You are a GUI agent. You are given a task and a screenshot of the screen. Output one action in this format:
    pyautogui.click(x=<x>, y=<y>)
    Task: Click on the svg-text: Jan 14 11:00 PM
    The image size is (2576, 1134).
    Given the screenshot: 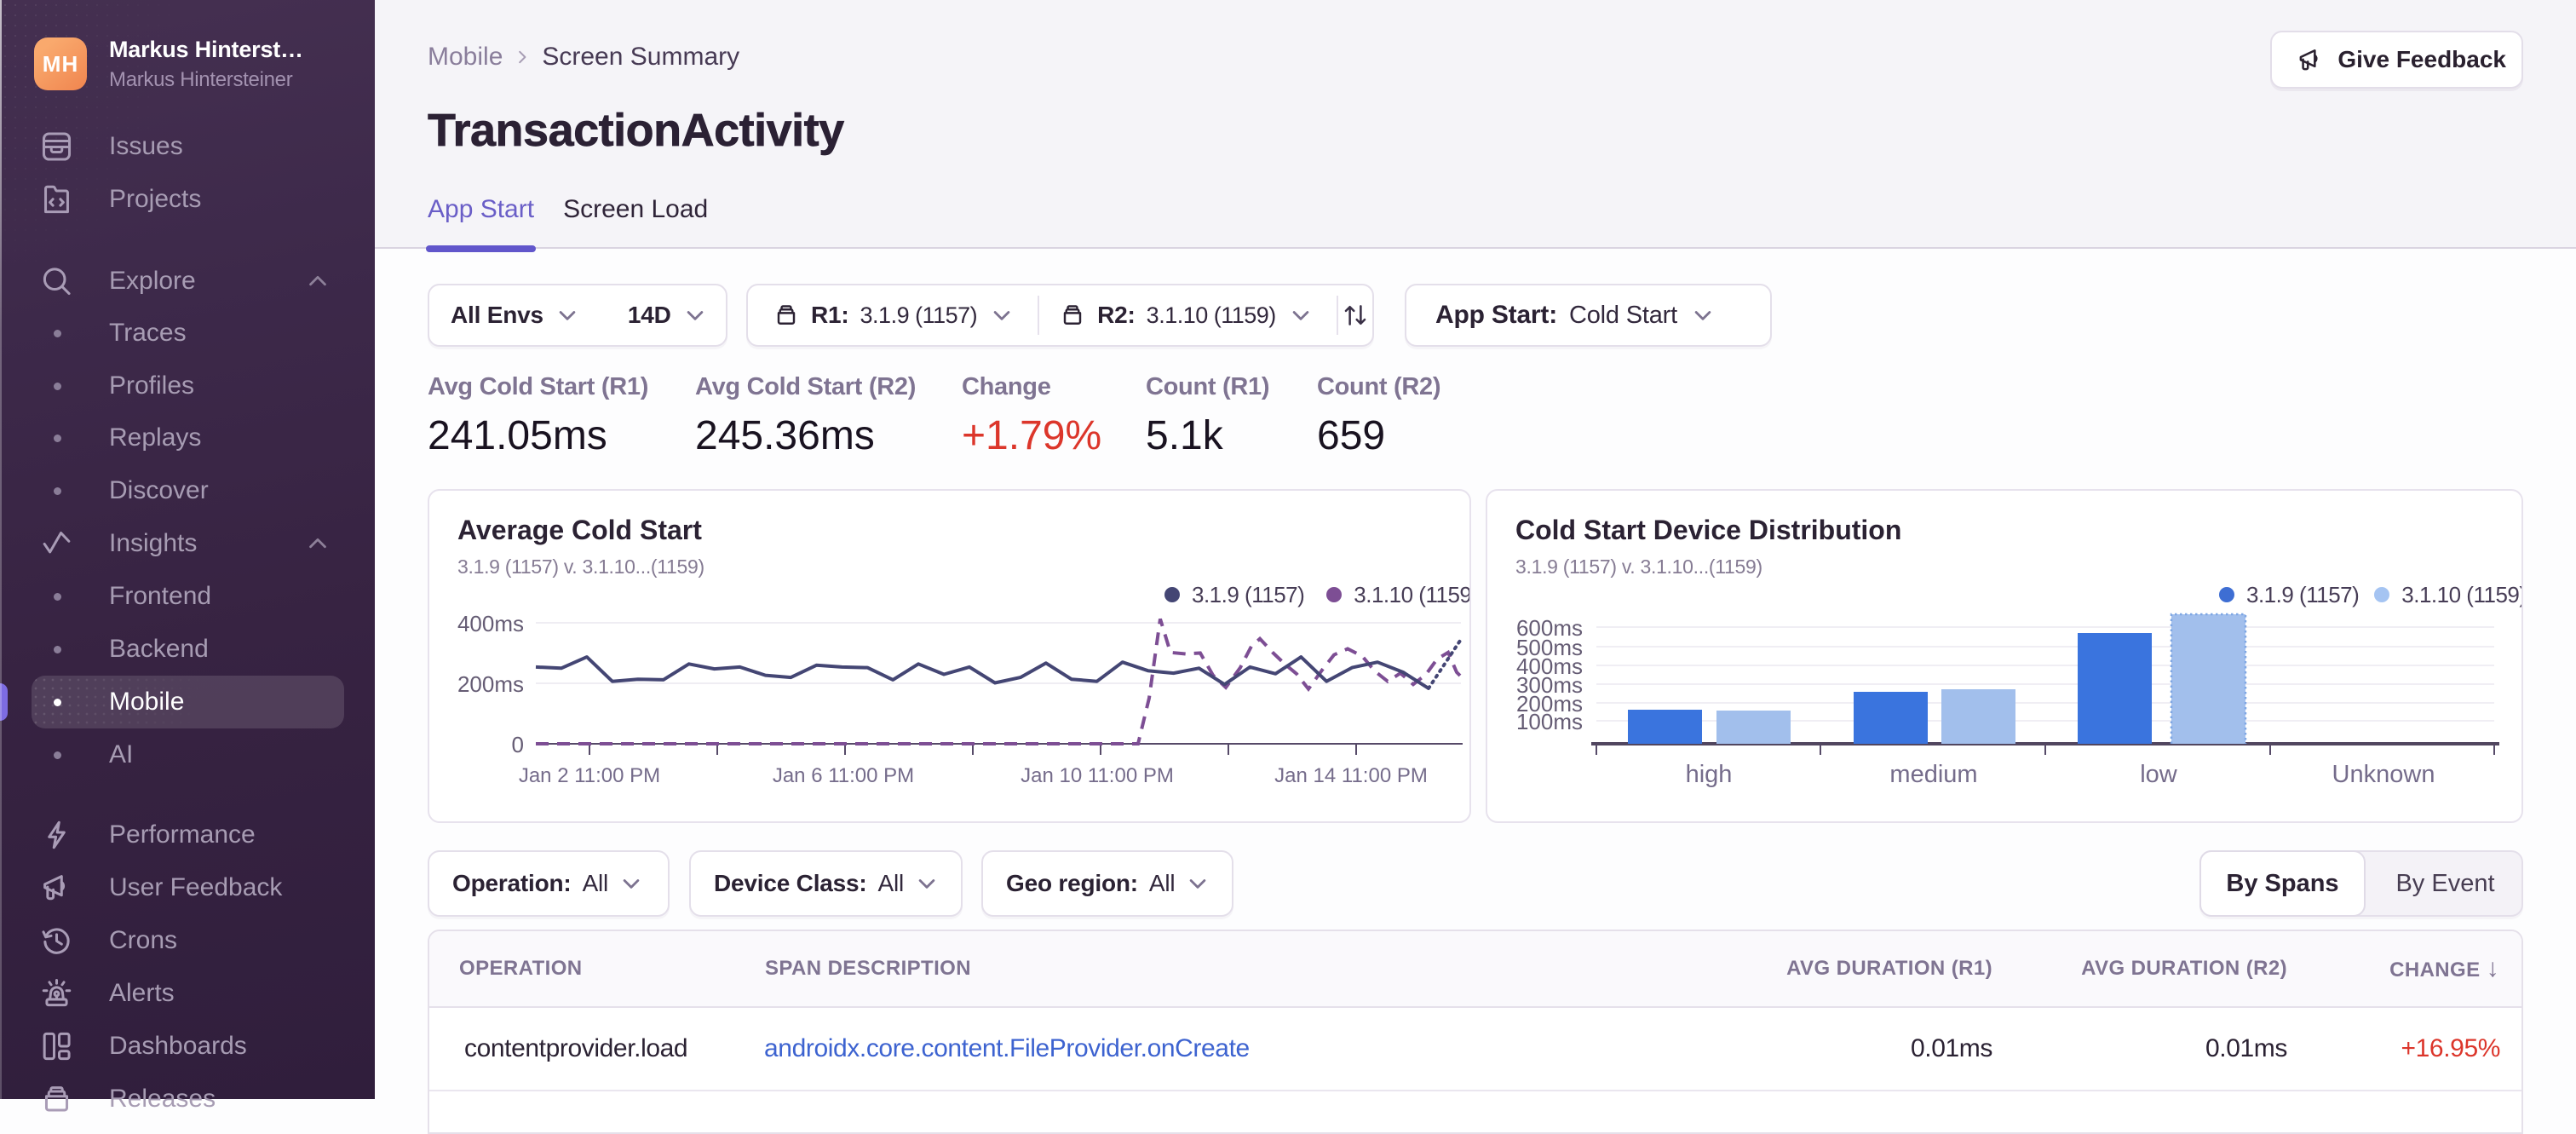 What is the action you would take?
    pyautogui.click(x=1351, y=776)
    